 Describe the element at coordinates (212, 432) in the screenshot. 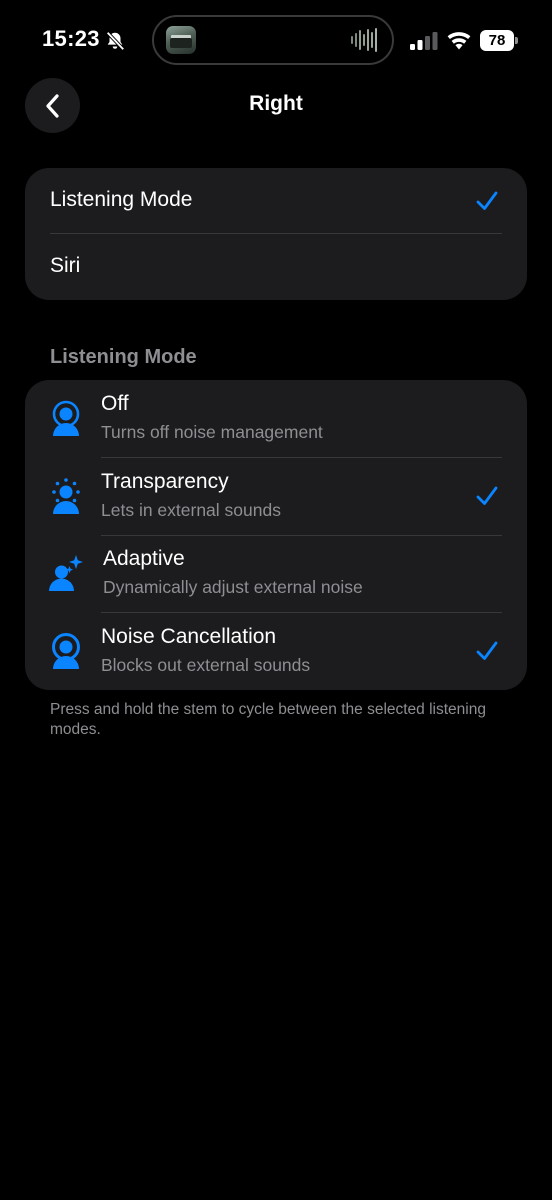

I see `mode-subtitle: Turns off noise management` at that location.